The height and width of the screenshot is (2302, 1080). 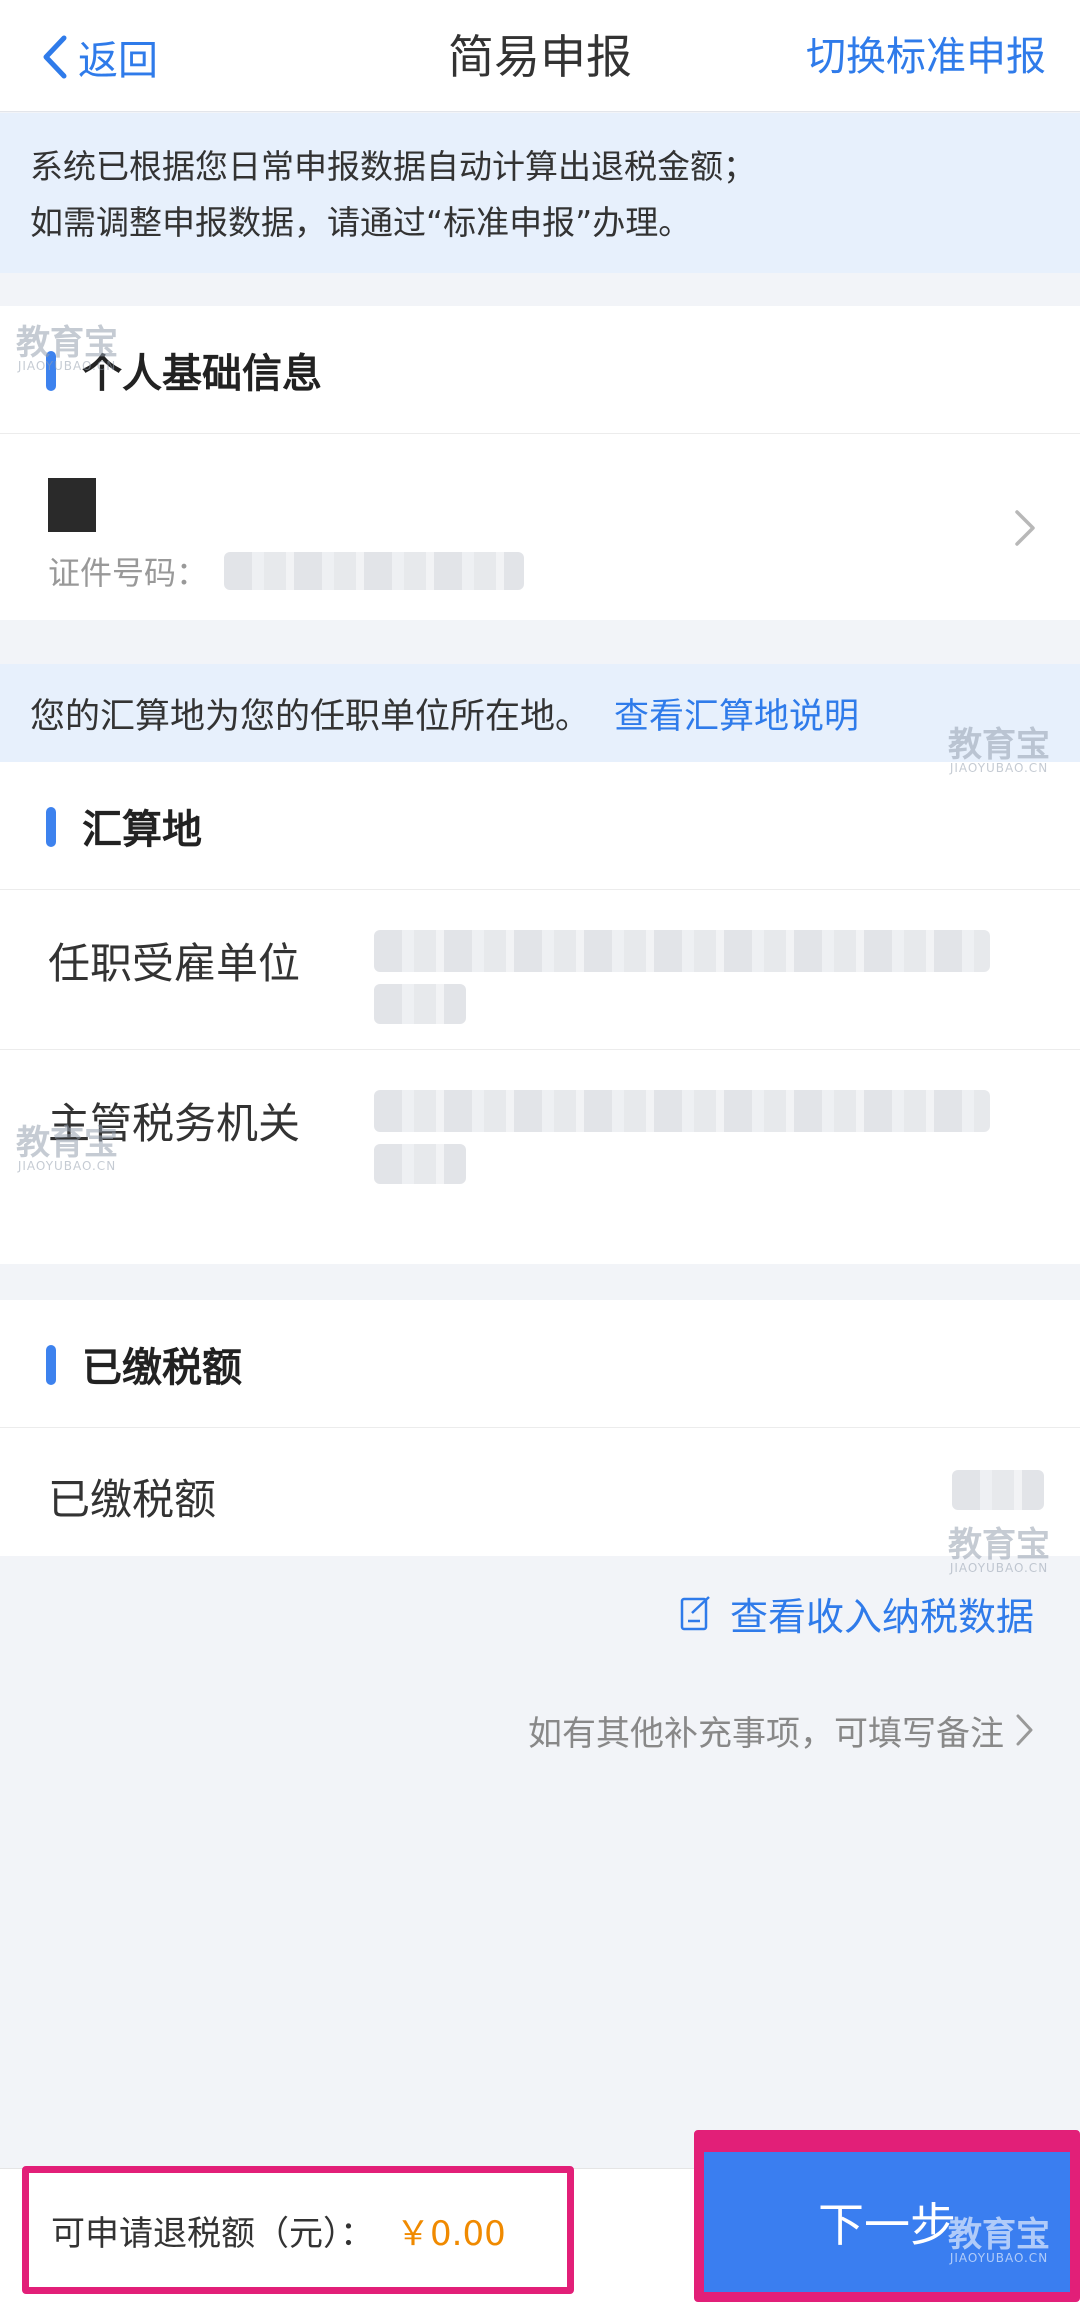 I want to click on settlement-title: 汇算地, so click(x=142, y=829).